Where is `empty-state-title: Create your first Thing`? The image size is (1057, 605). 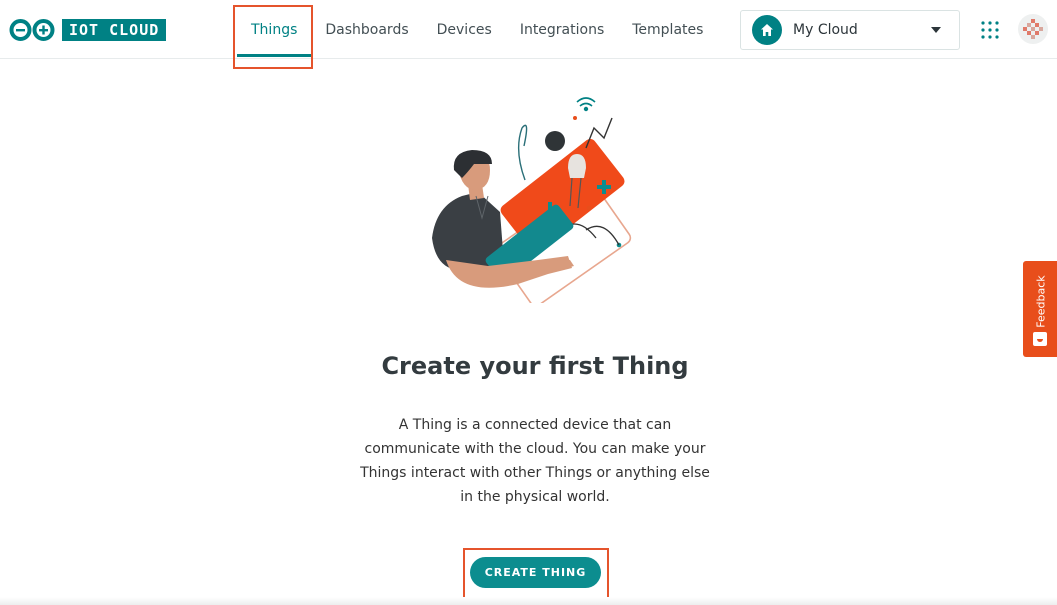 empty-state-title: Create your first Thing is located at coordinates (535, 366).